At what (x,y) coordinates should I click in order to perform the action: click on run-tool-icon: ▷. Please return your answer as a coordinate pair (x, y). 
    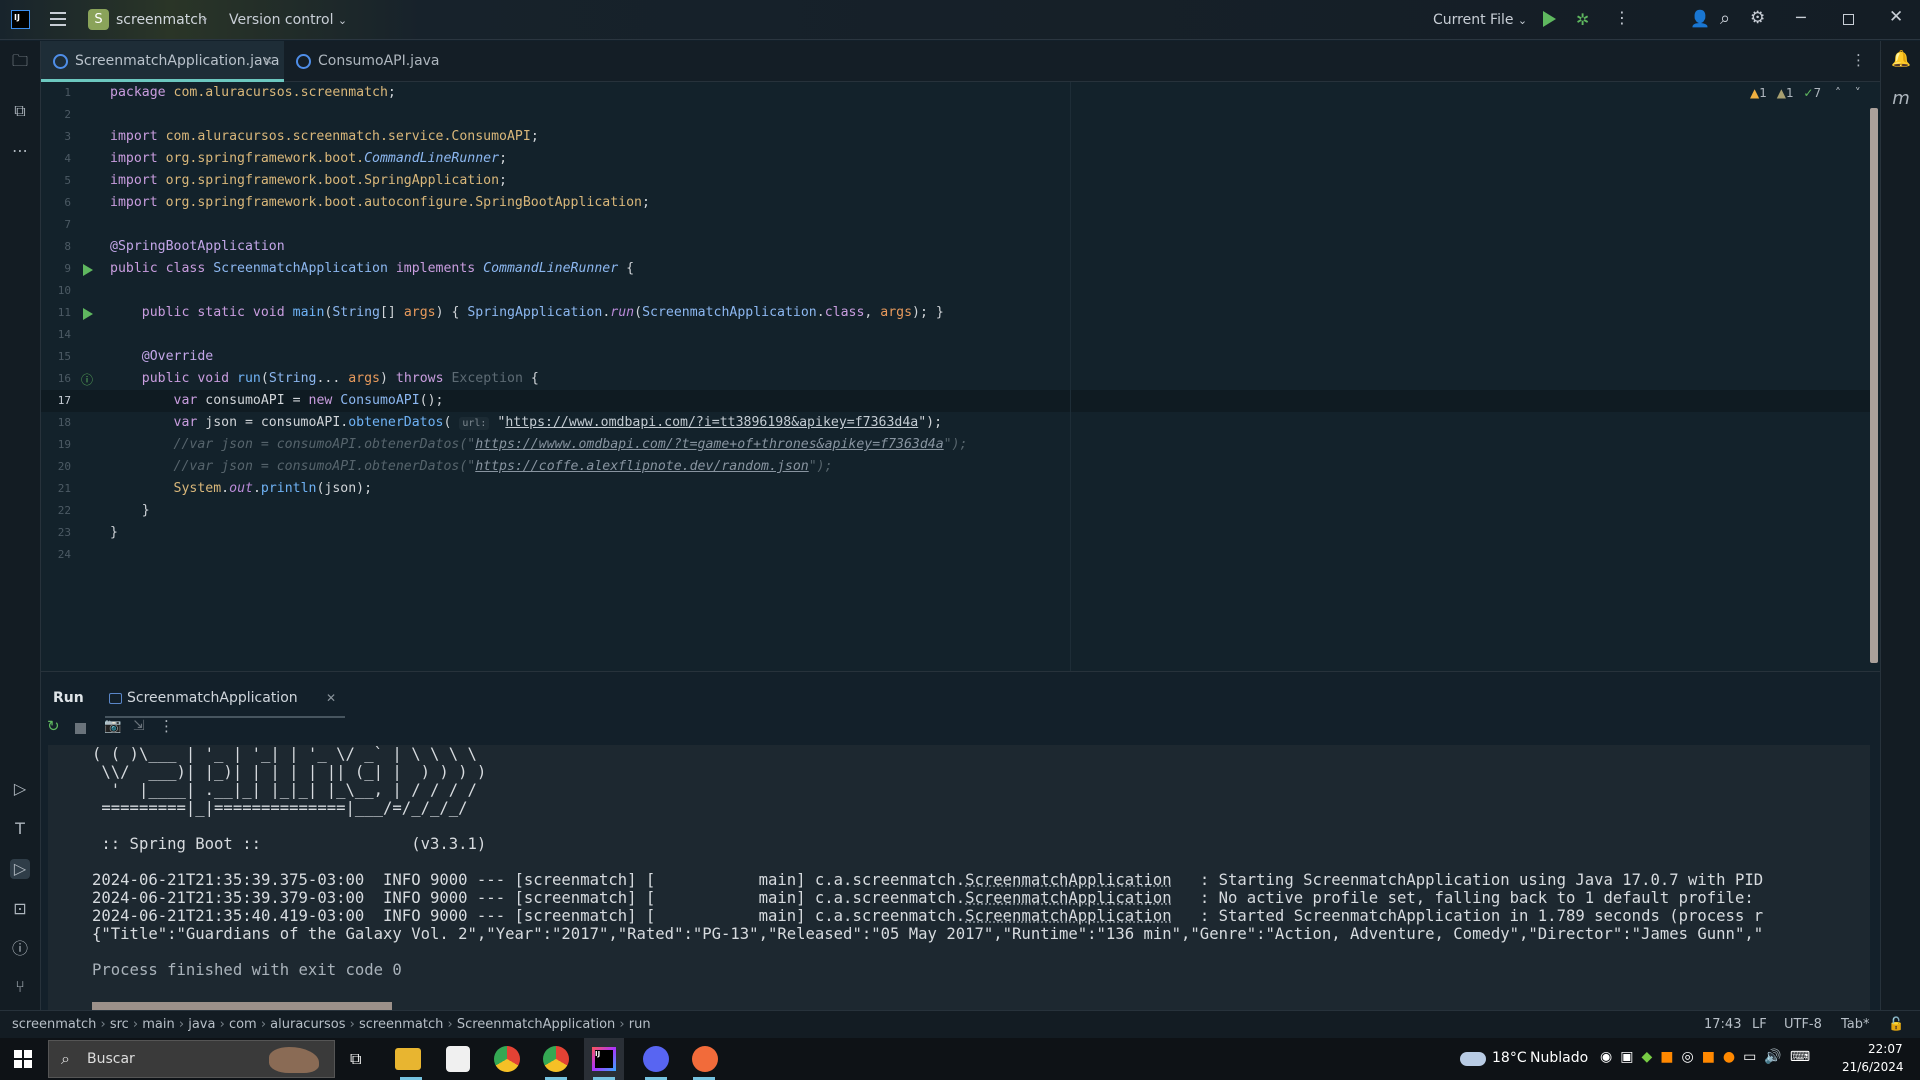
    Looking at the image, I should click on (20, 869).